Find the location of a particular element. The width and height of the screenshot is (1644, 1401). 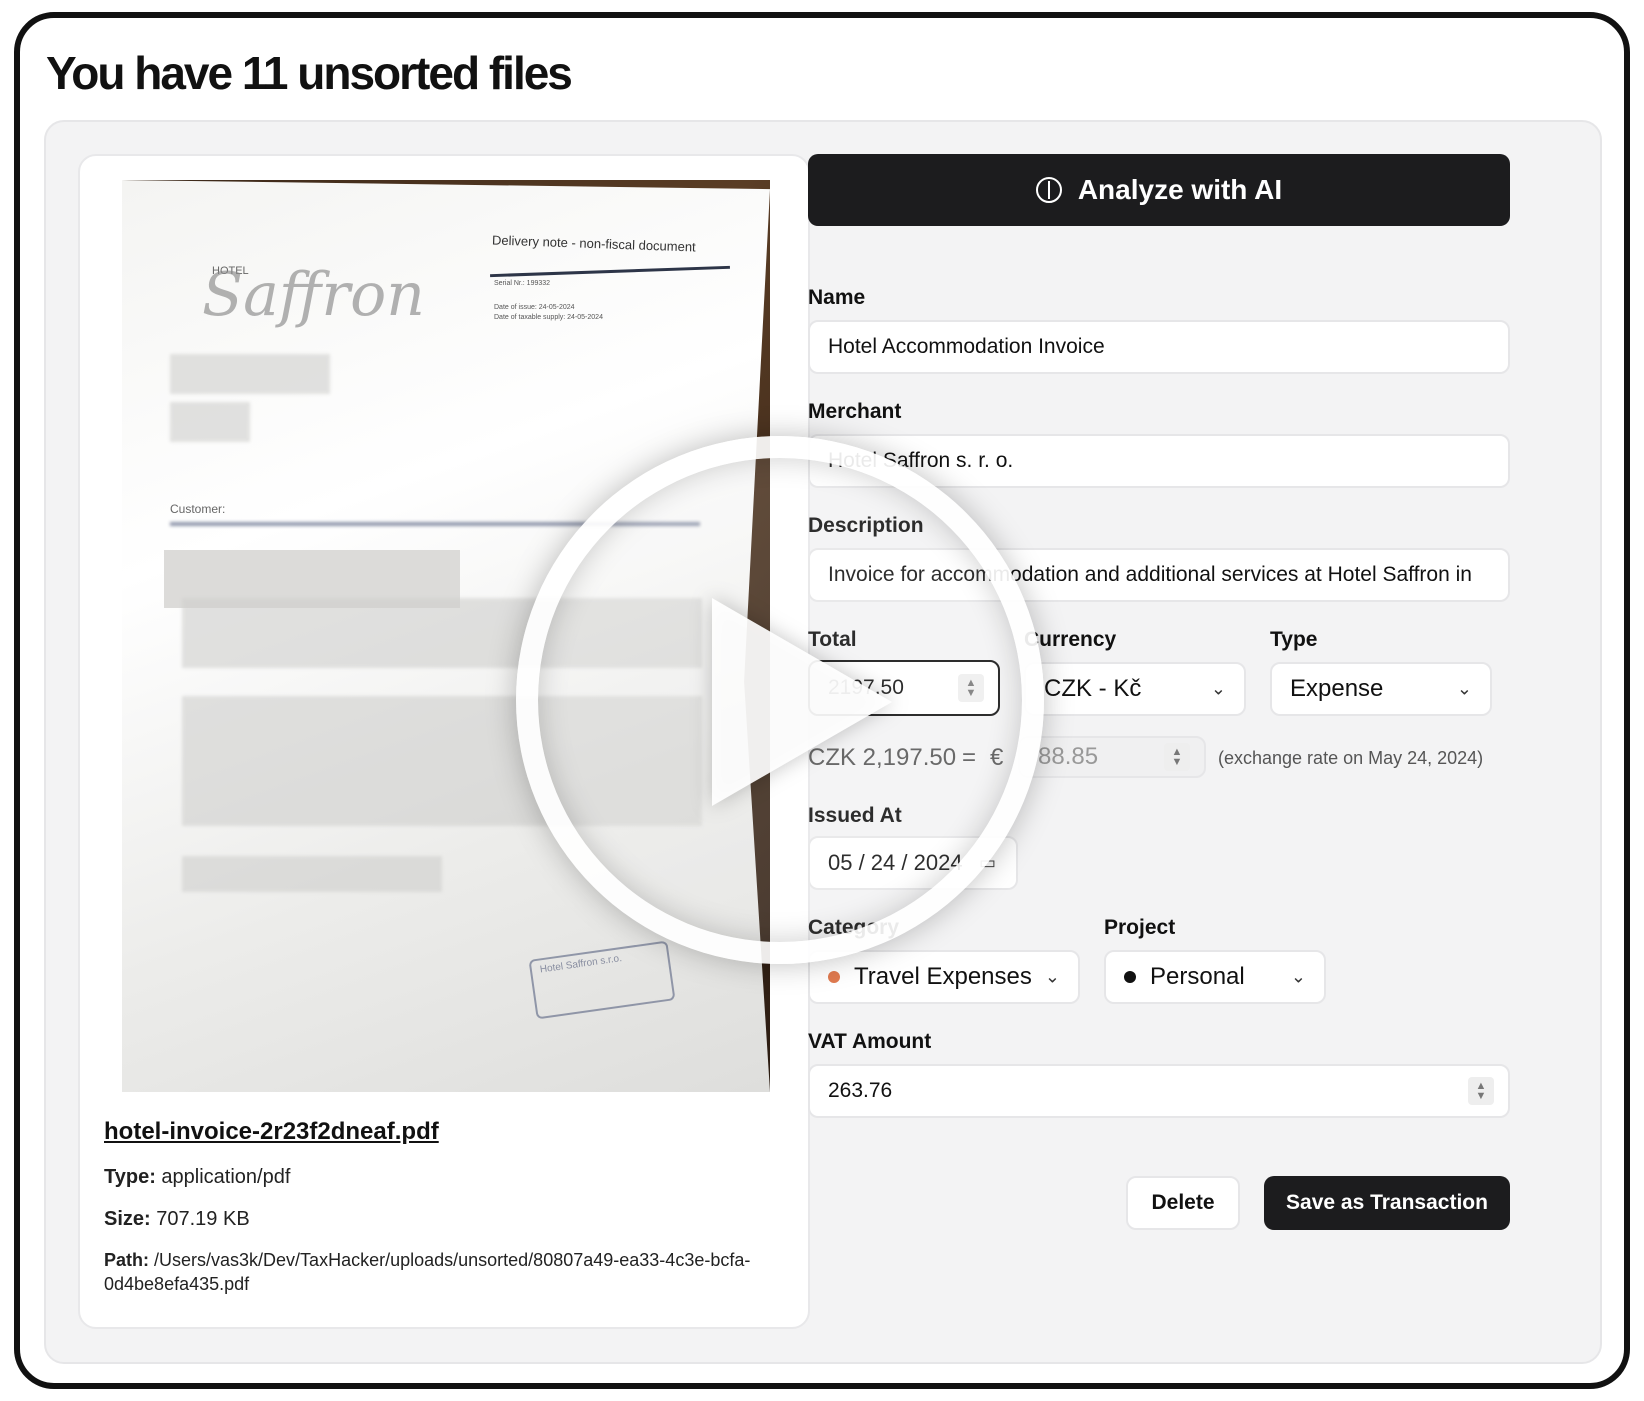

type-select: Expense ⌄ is located at coordinates (1381, 689).